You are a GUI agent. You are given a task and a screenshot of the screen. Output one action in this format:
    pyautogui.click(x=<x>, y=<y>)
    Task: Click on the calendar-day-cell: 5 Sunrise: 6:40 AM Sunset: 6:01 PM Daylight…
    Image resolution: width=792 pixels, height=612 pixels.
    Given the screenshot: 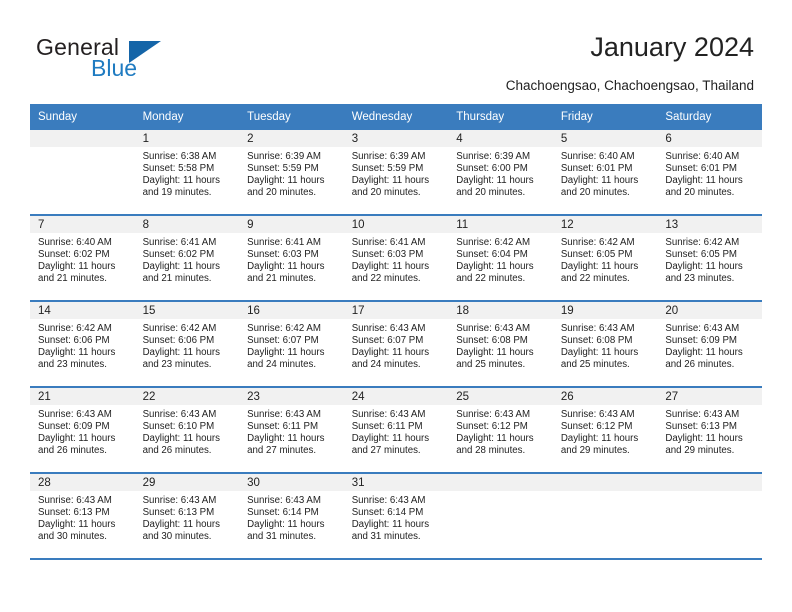 What is the action you would take?
    pyautogui.click(x=605, y=173)
    